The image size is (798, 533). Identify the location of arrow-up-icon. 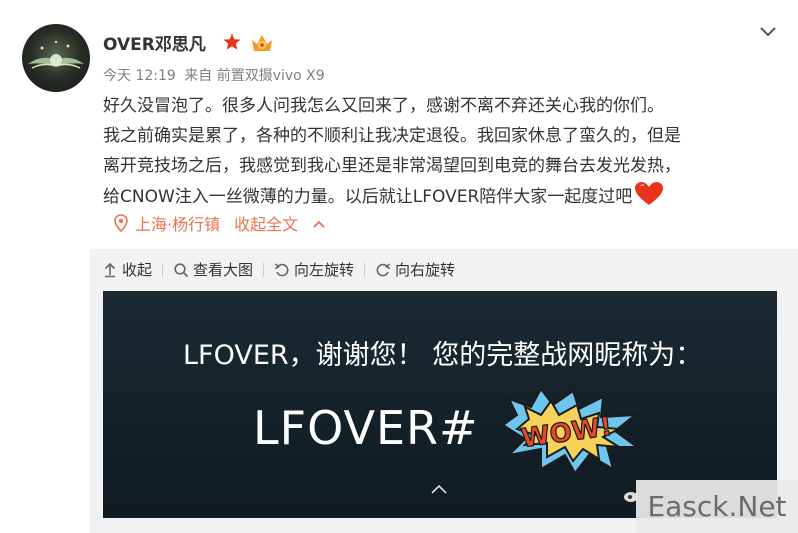
(110, 269).